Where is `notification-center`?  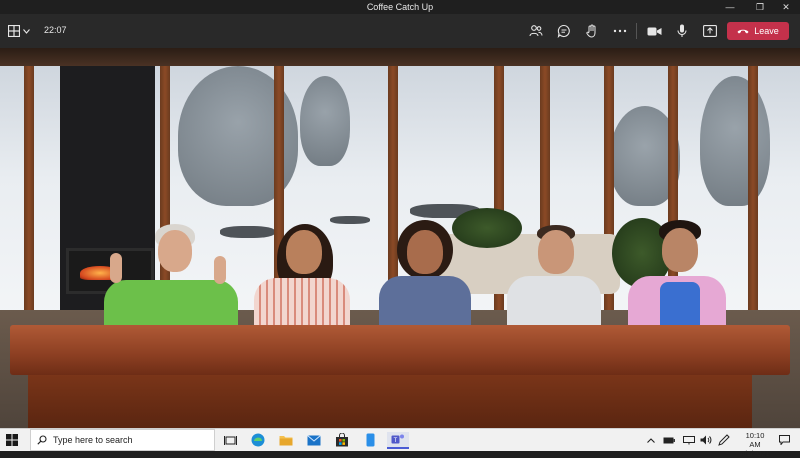
notification-center is located at coordinates (784, 440).